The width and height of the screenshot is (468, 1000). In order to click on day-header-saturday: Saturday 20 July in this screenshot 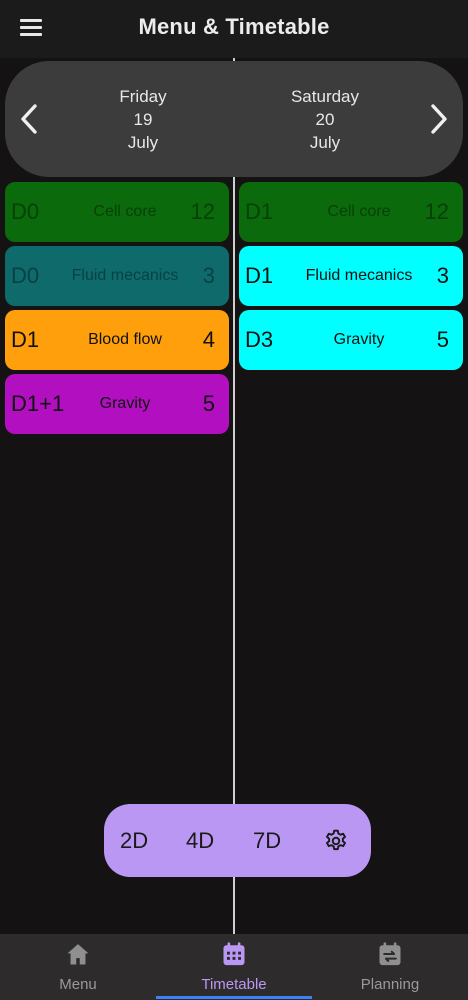, I will do `click(325, 119)`.